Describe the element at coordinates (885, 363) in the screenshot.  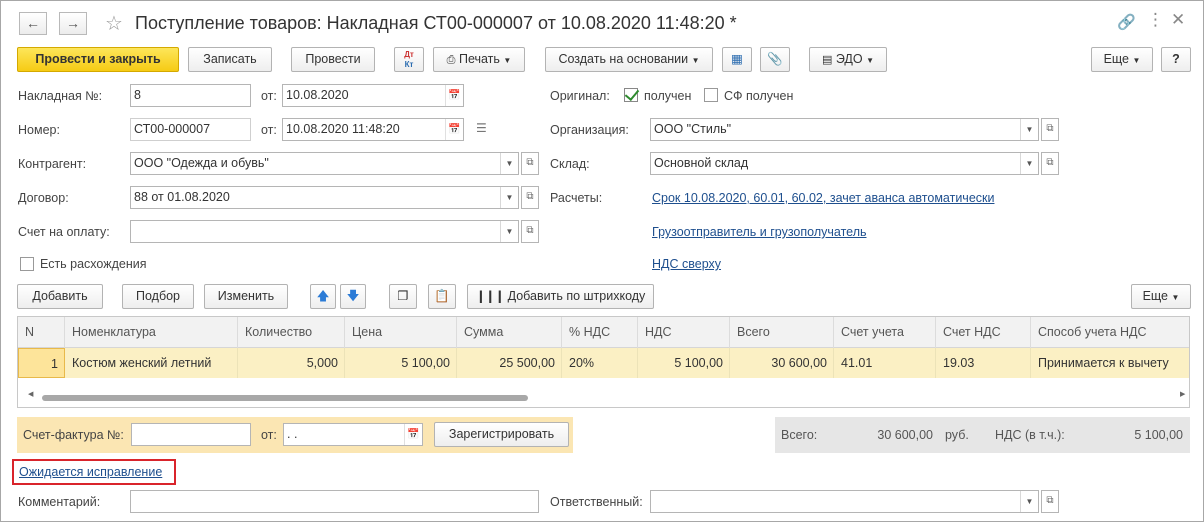
I see `table-cell: 41.01` at that location.